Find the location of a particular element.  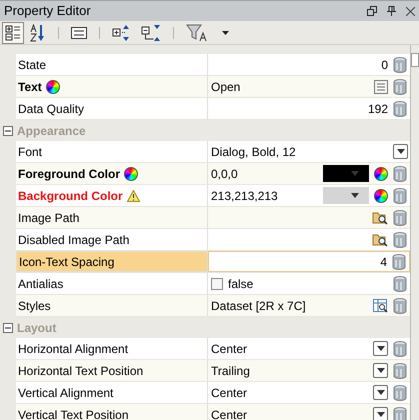

property-name: State is located at coordinates (32, 65).